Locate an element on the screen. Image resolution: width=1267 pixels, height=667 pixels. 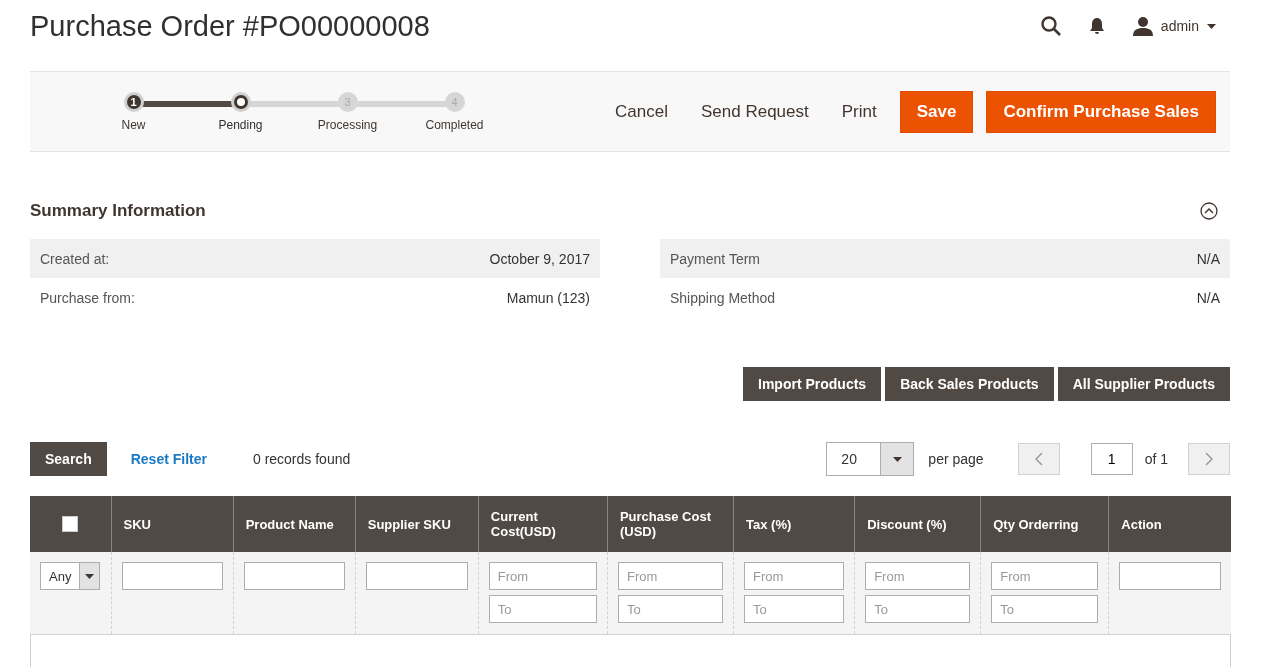
info-value: Mamun (123) is located at coordinates (548, 297).